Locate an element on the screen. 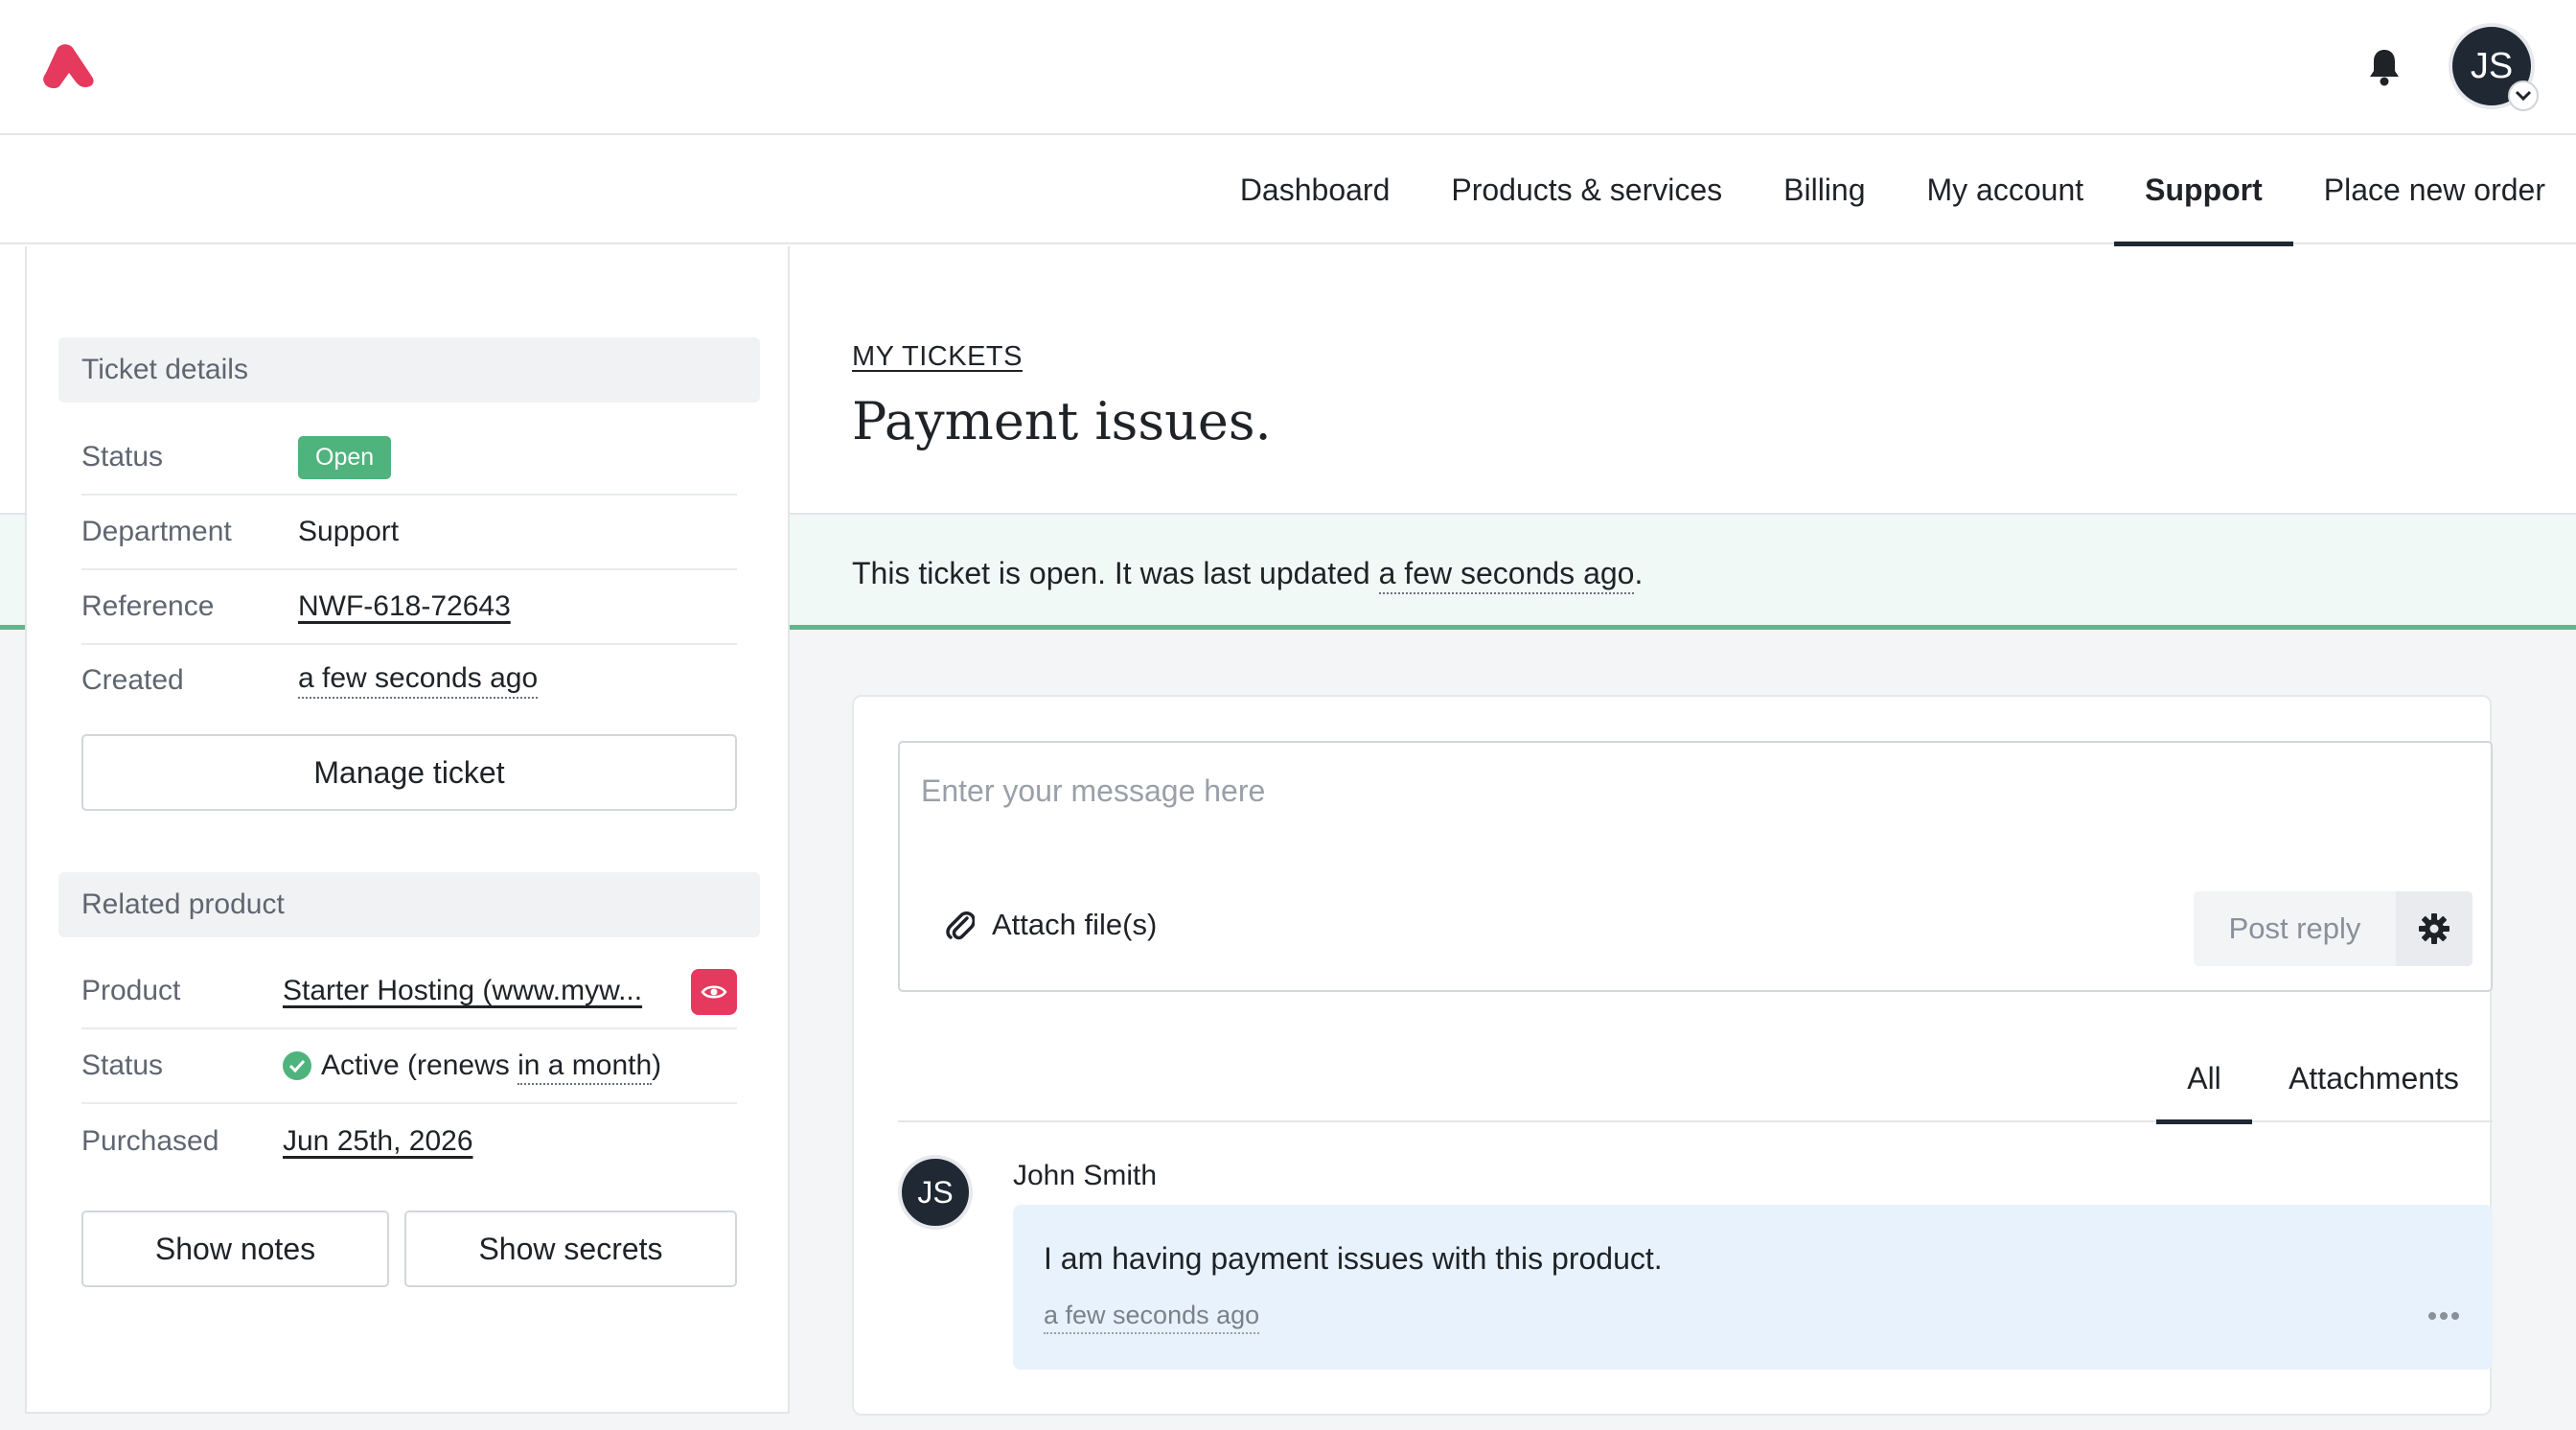 Image resolution: width=2576 pixels, height=1430 pixels. last-updated-time: a few seconds ago is located at coordinates (1506, 575).